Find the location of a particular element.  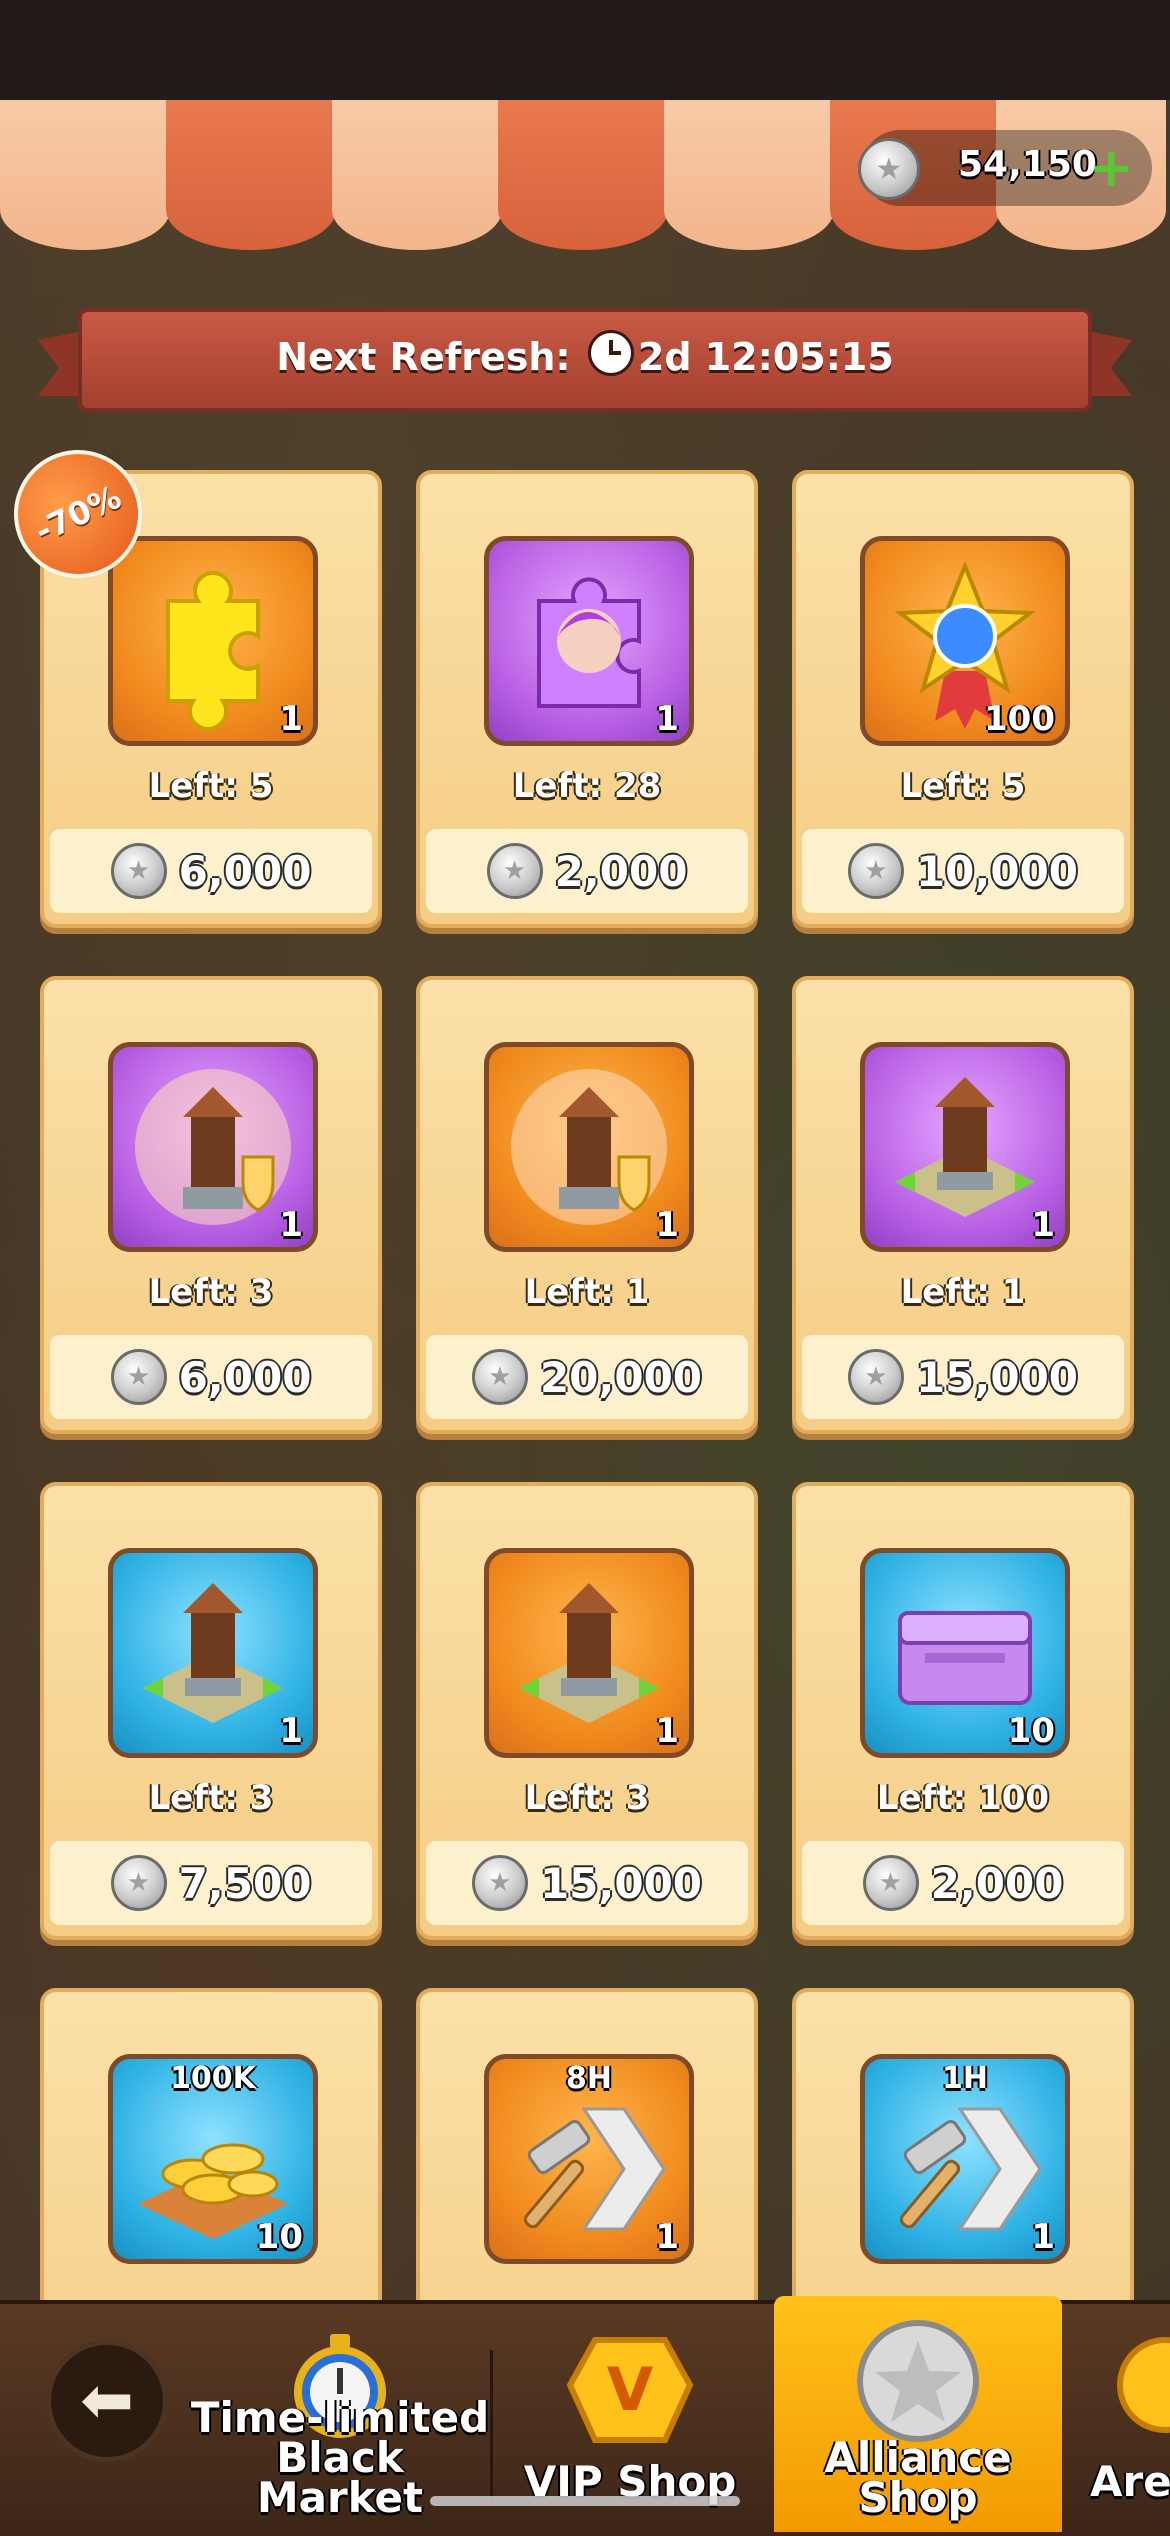

shop-item-card: 10 Left: 100 2,000 is located at coordinates (963, 1711).